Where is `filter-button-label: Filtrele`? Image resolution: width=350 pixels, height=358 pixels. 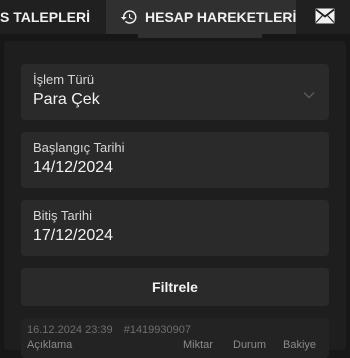 filter-button-label: Filtrele is located at coordinates (175, 287).